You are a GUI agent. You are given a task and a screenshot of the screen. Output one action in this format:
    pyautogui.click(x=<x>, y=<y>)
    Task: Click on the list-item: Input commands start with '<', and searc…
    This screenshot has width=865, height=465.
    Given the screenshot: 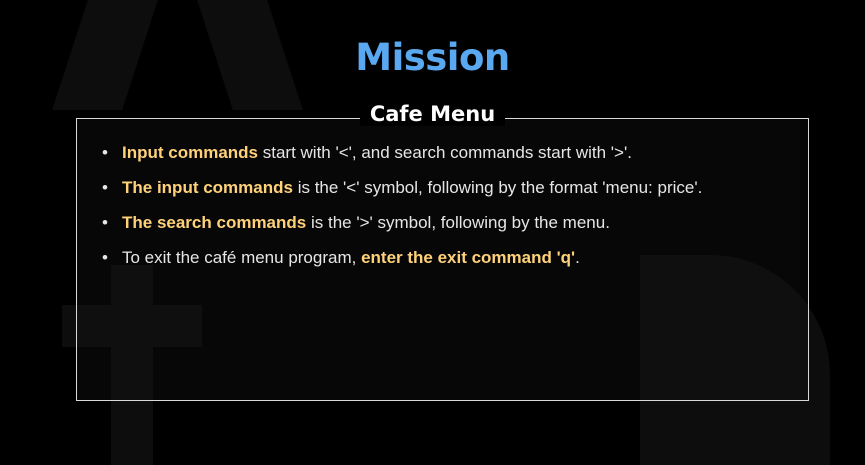 What is the action you would take?
    pyautogui.click(x=450, y=153)
    